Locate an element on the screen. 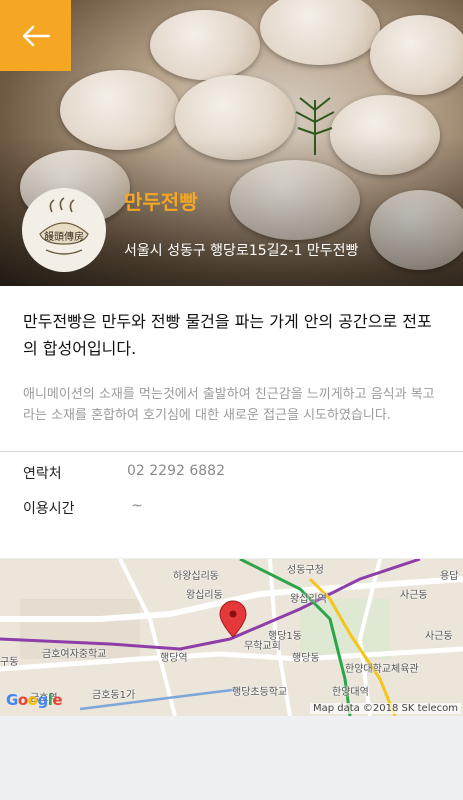 The width and height of the screenshot is (463, 800). hours-value: ~ is located at coordinates (137, 506).